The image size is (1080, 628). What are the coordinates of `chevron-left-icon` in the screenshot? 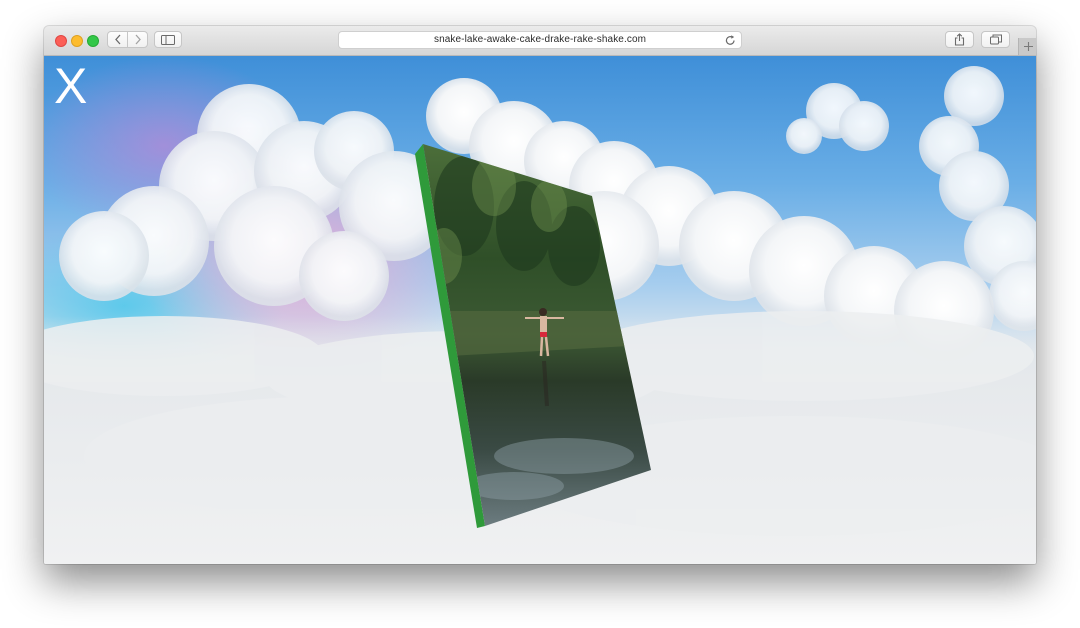 It's located at (117, 39).